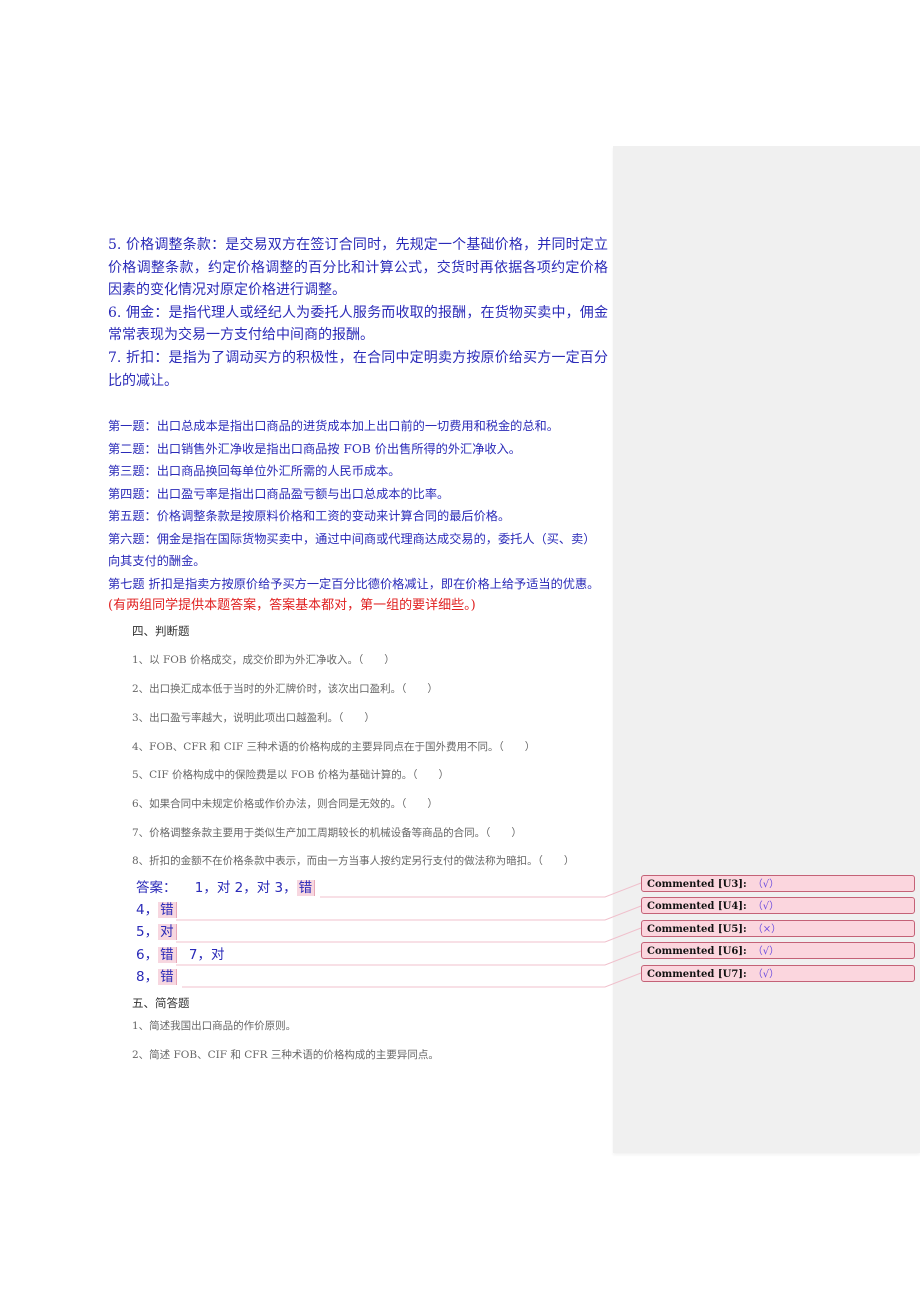 The image size is (920, 1302). Describe the element at coordinates (253, 718) in the screenshot. I see `true-false-item: 3、出口盈亏率越大，说明此项出口越盈利。（ ）` at that location.